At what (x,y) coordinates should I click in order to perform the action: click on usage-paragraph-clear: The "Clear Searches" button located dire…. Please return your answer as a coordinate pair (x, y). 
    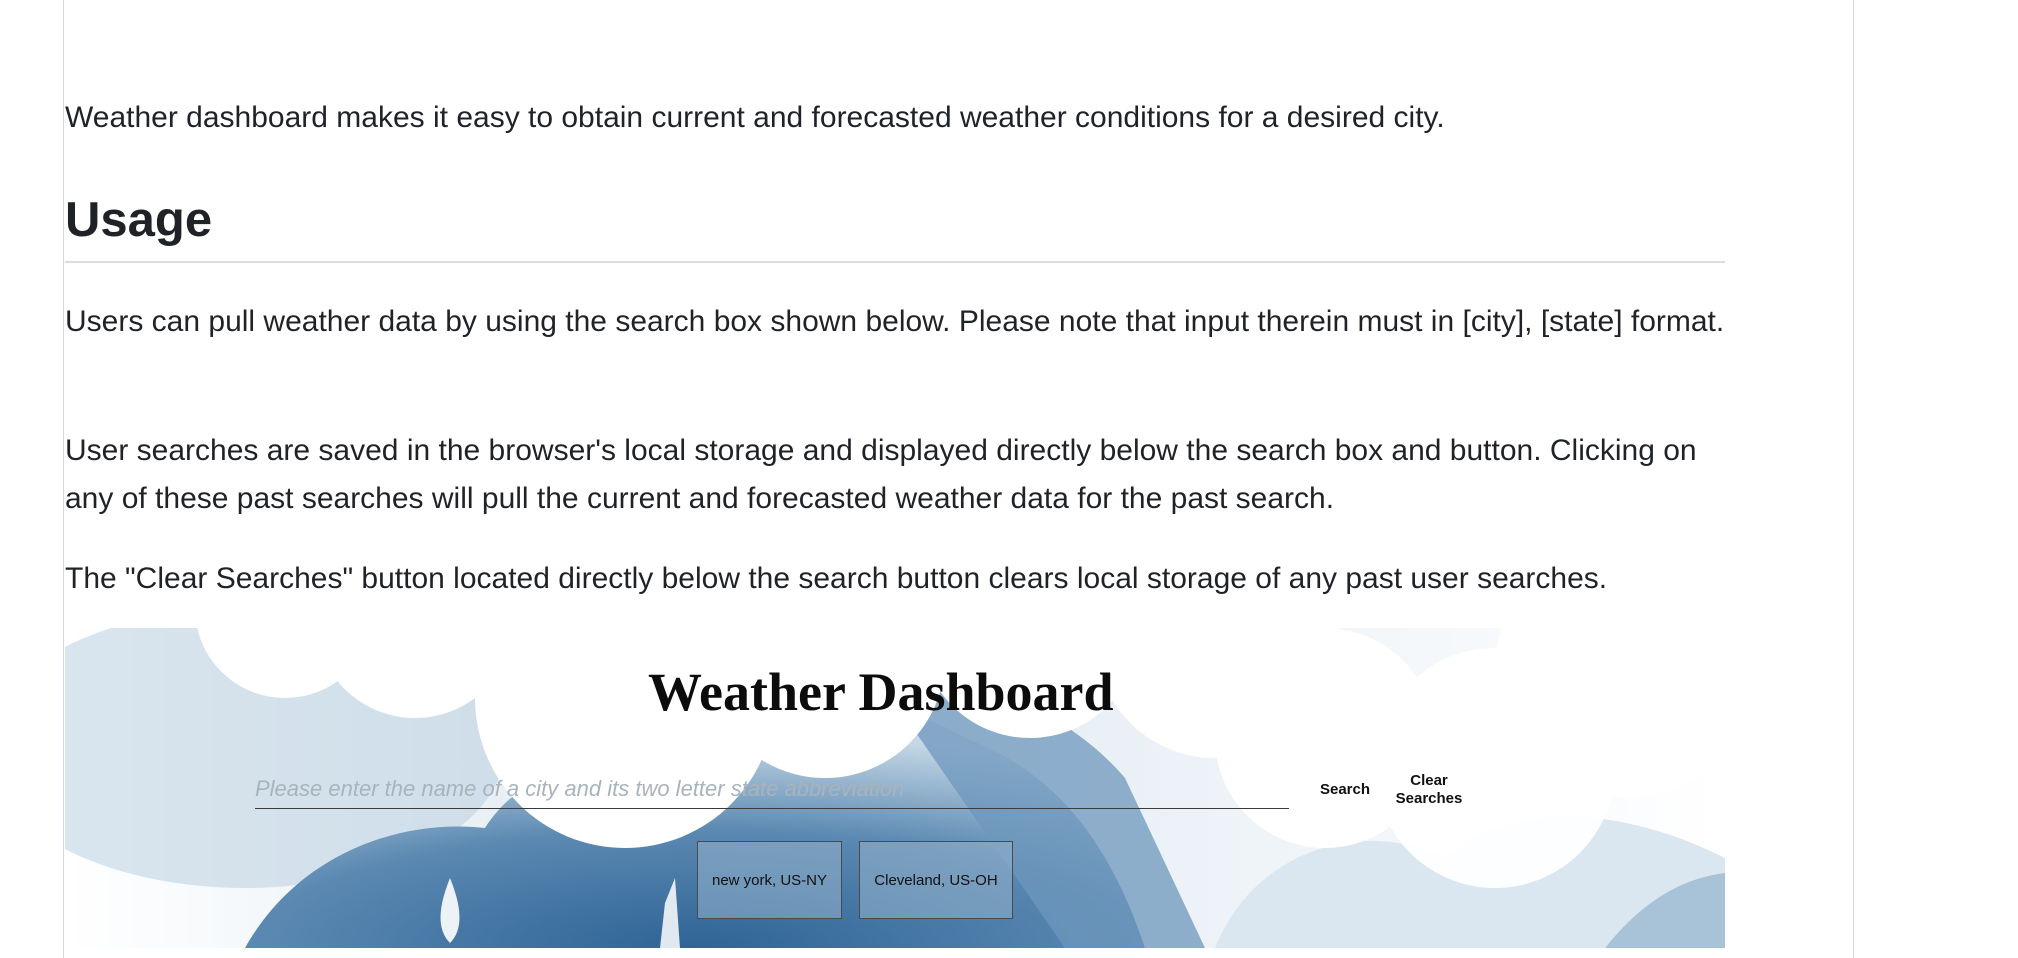
    Looking at the image, I should click on (836, 578).